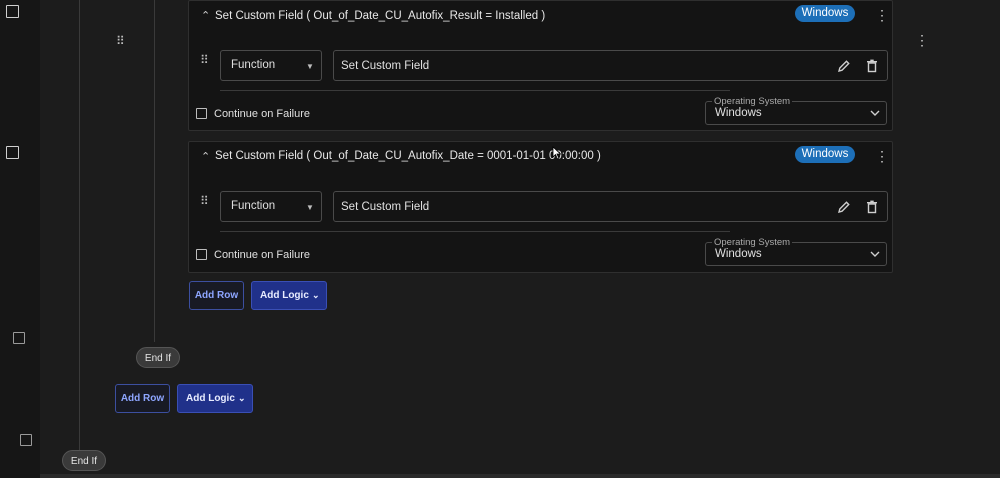 This screenshot has width=1000, height=478. Describe the element at coordinates (520, 476) in the screenshot. I see `canvas-bottom-border` at that location.